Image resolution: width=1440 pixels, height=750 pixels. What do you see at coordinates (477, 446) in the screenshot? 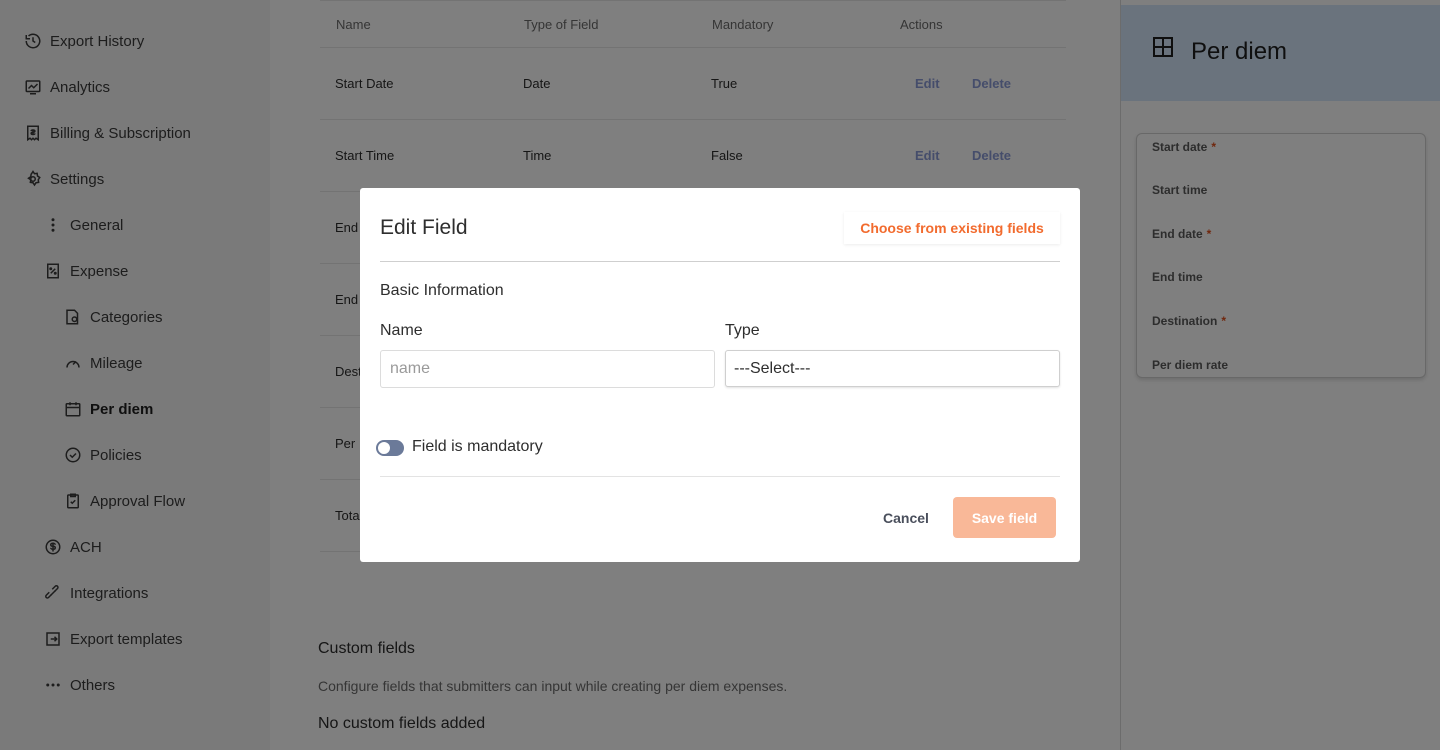
I see `mandatory-label: Field is mandatory` at bounding box center [477, 446].